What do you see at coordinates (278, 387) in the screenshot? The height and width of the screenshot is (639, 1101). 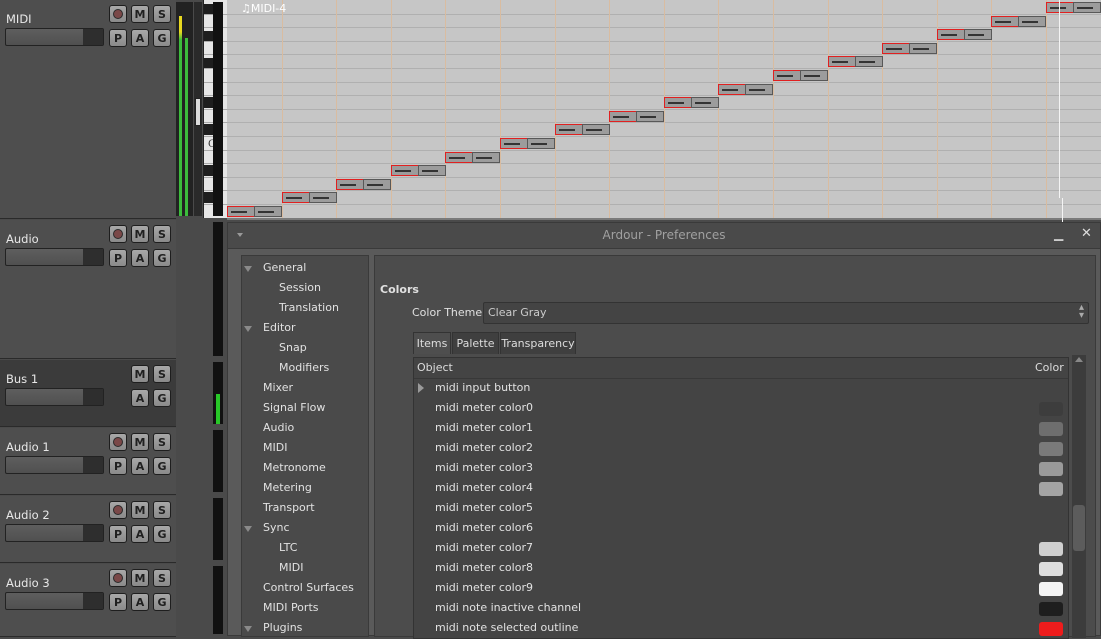 I see `sidebar-item: Mixer` at bounding box center [278, 387].